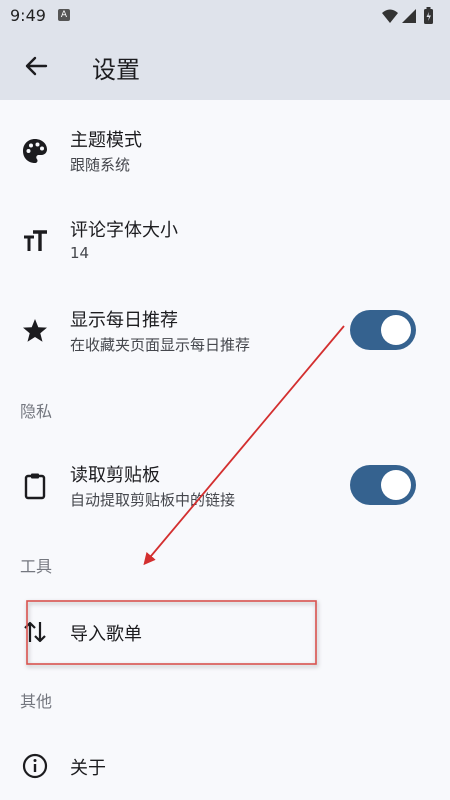 The width and height of the screenshot is (450, 800). I want to click on theme-subtitle: 跟随系统, so click(100, 165).